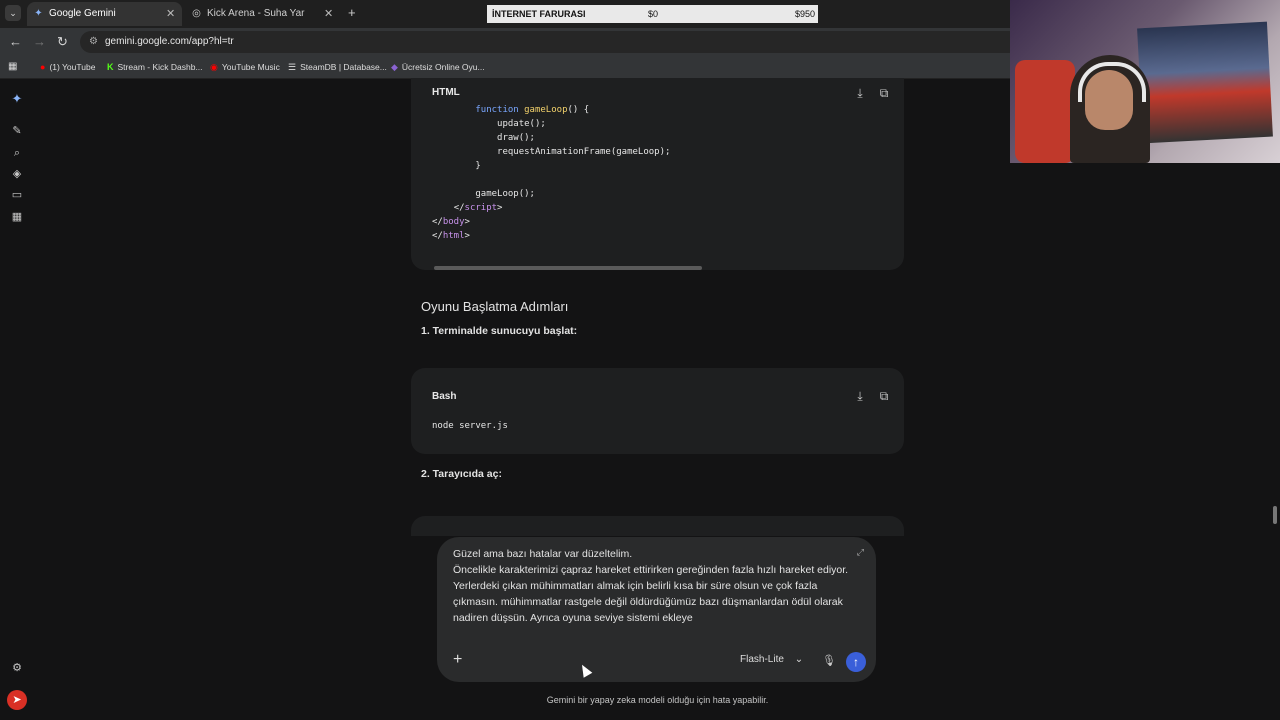  I want to click on expand-icon: ⤢, so click(860, 552).